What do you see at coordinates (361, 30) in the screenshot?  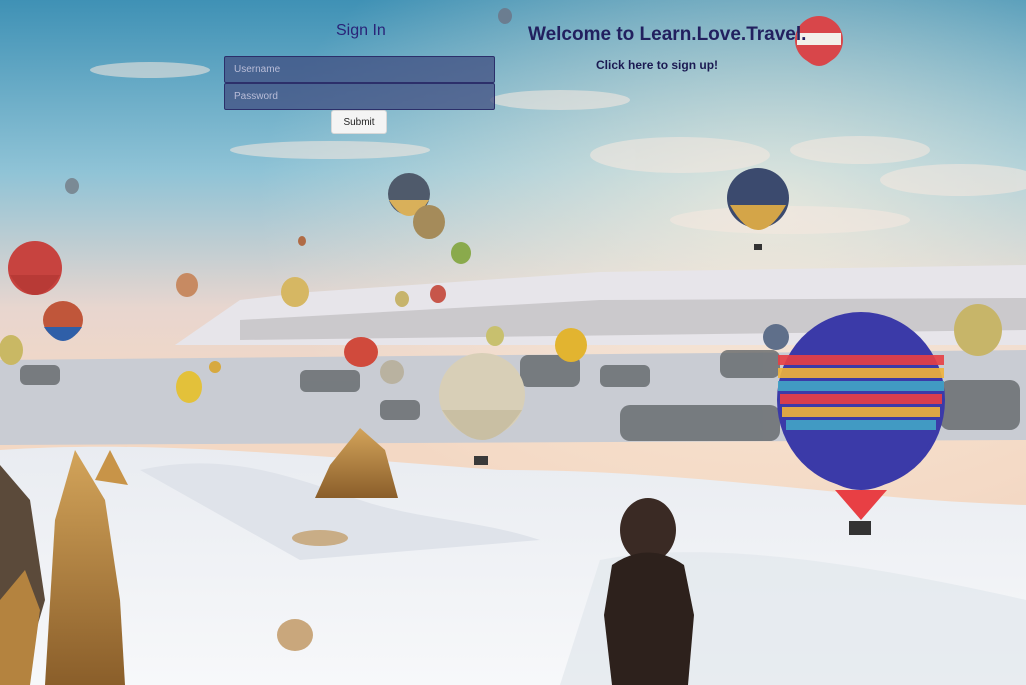 I see `signin-title: Sign In` at bounding box center [361, 30].